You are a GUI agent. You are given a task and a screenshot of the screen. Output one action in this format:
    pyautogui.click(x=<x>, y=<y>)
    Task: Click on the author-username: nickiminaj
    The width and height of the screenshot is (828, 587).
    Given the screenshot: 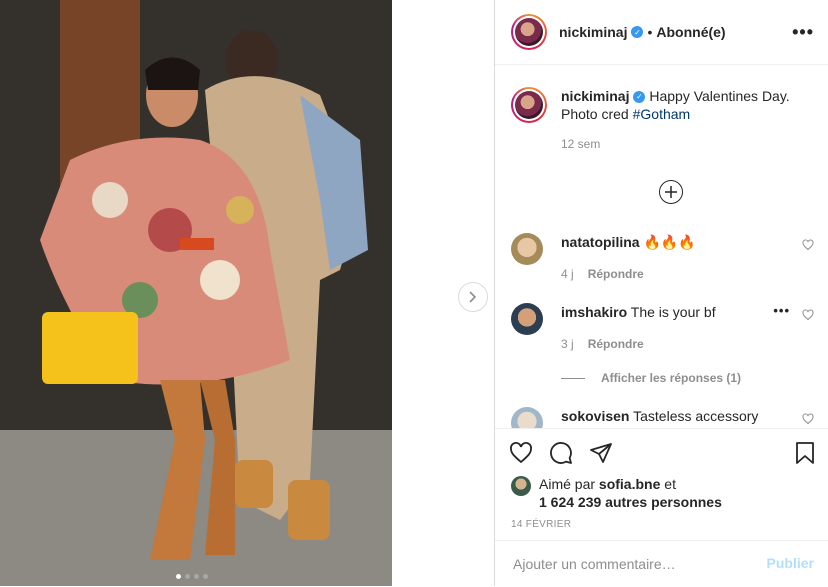 What is the action you would take?
    pyautogui.click(x=593, y=32)
    